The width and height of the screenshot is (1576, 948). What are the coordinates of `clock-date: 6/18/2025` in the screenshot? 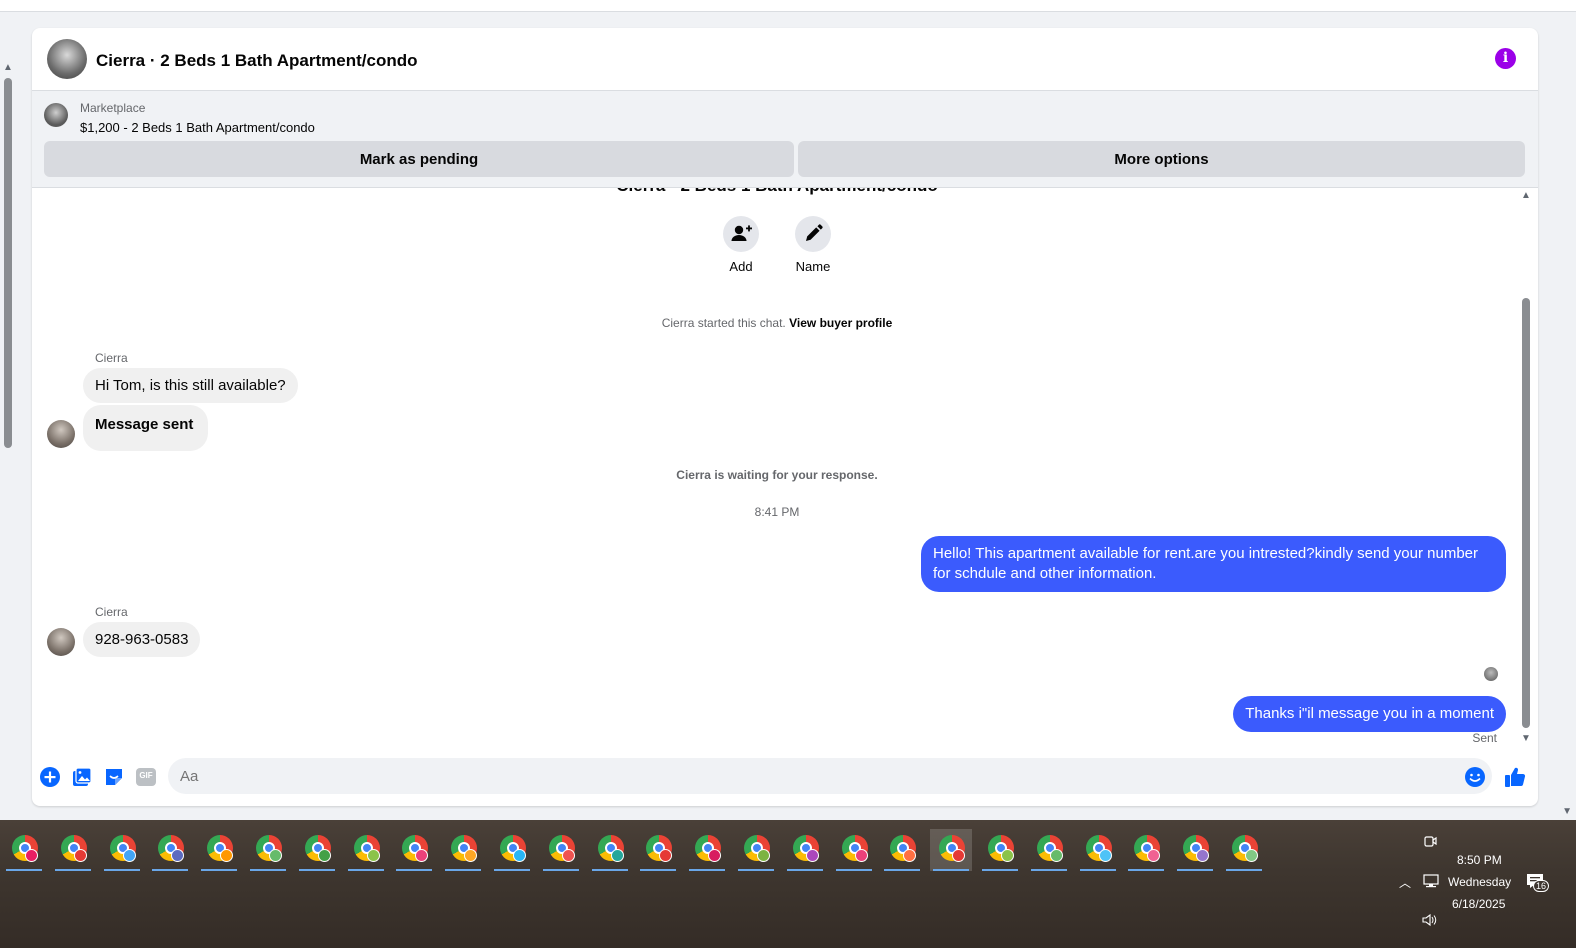 It's located at (1478, 904).